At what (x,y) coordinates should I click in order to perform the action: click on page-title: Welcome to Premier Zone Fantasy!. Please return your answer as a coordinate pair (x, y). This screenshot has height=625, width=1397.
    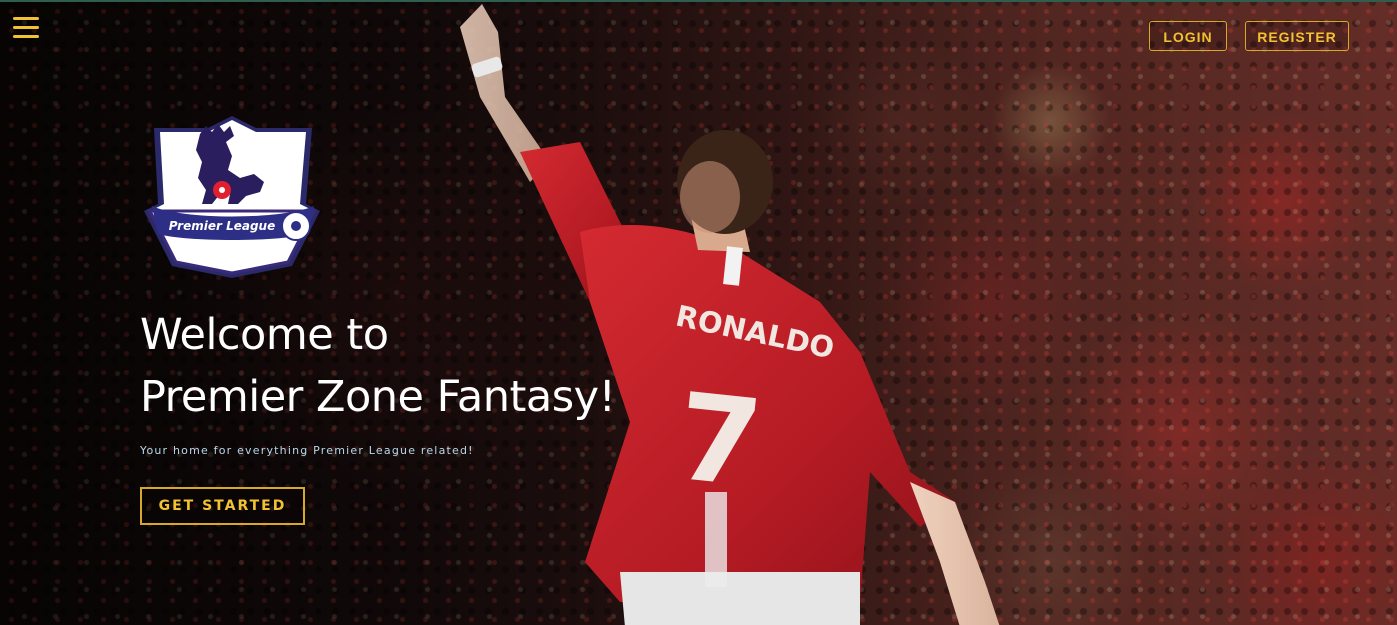
    Looking at the image, I should click on (378, 366).